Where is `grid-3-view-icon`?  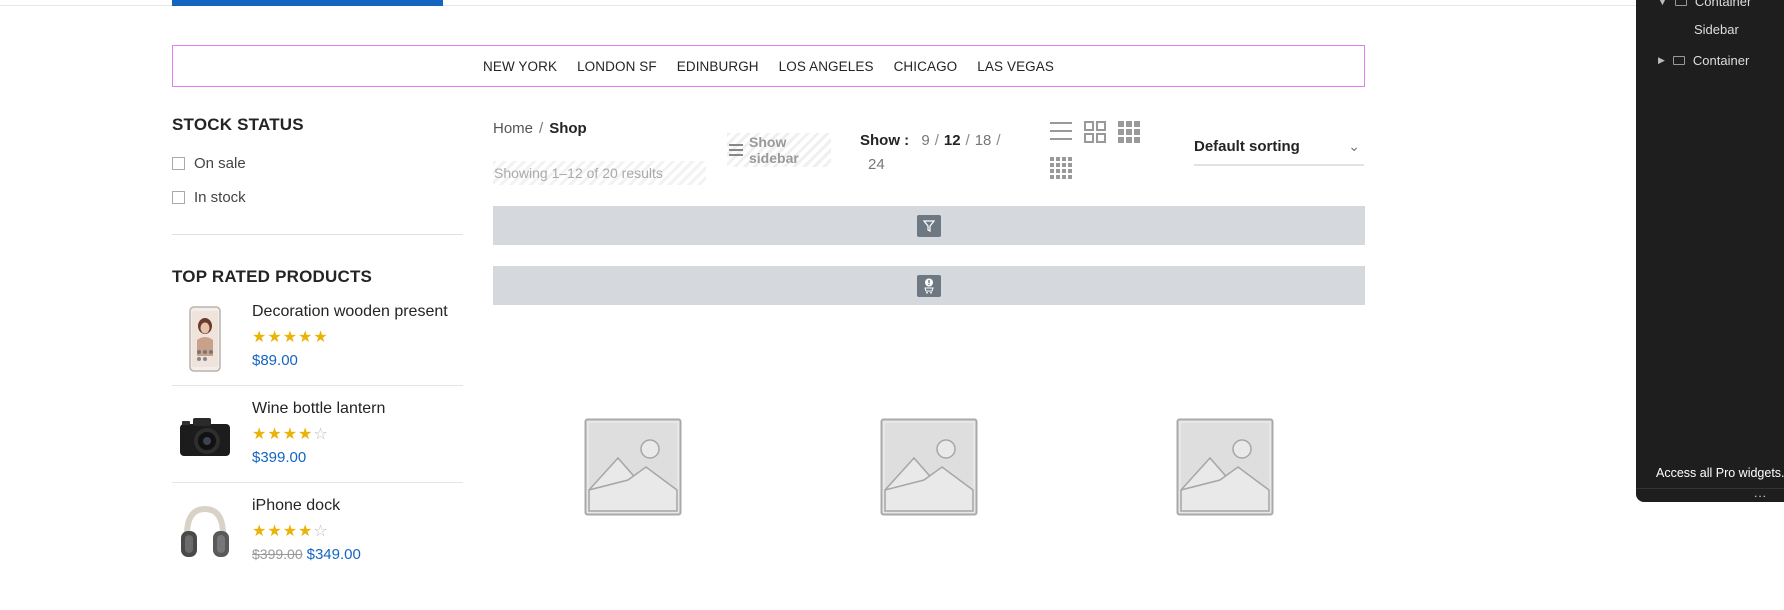
grid-3-view-icon is located at coordinates (1129, 132).